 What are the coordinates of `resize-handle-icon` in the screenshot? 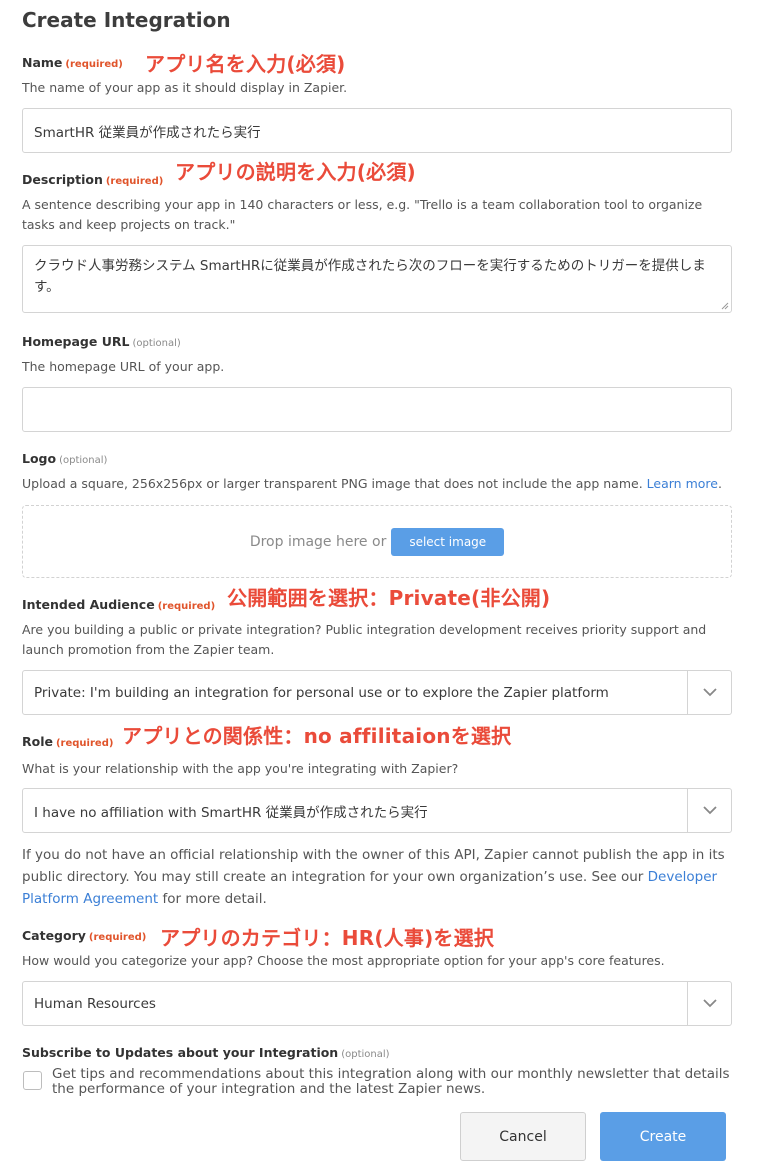 It's located at (725, 306).